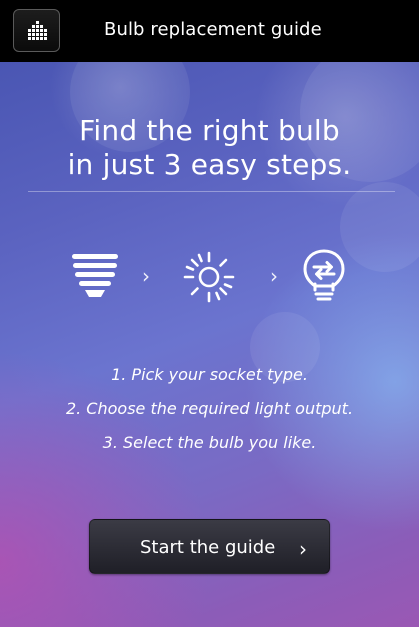  I want to click on brand-dots-icon, so click(37, 30).